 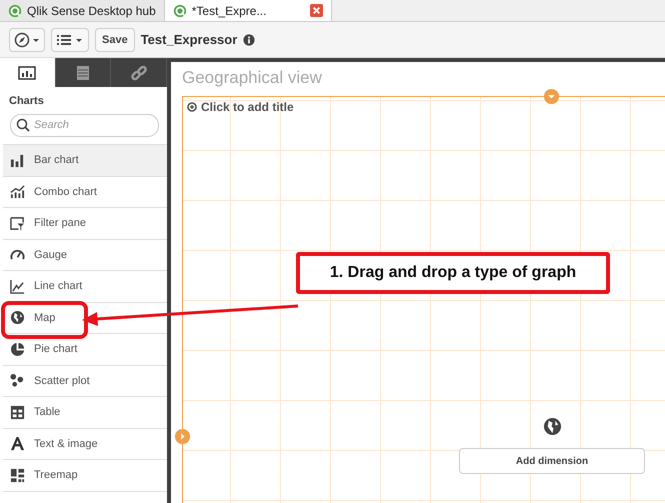 I want to click on list-icon, so click(x=83, y=72).